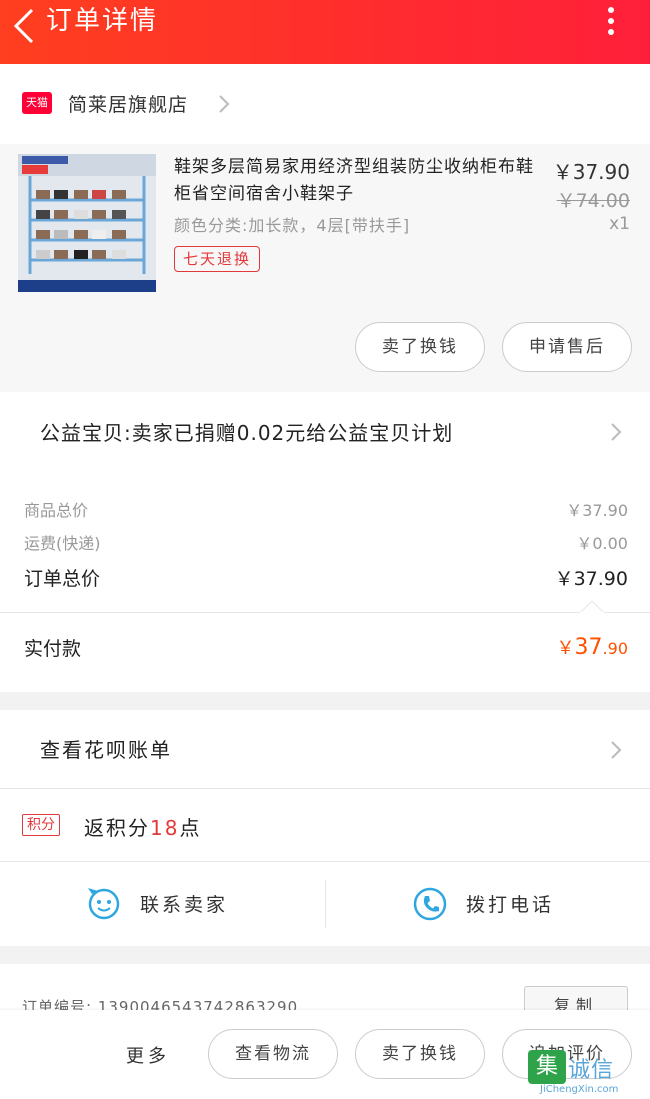 Image resolution: width=650 pixels, height=1099 pixels. Describe the element at coordinates (547, 1067) in the screenshot. I see `watermark-box: 集` at that location.